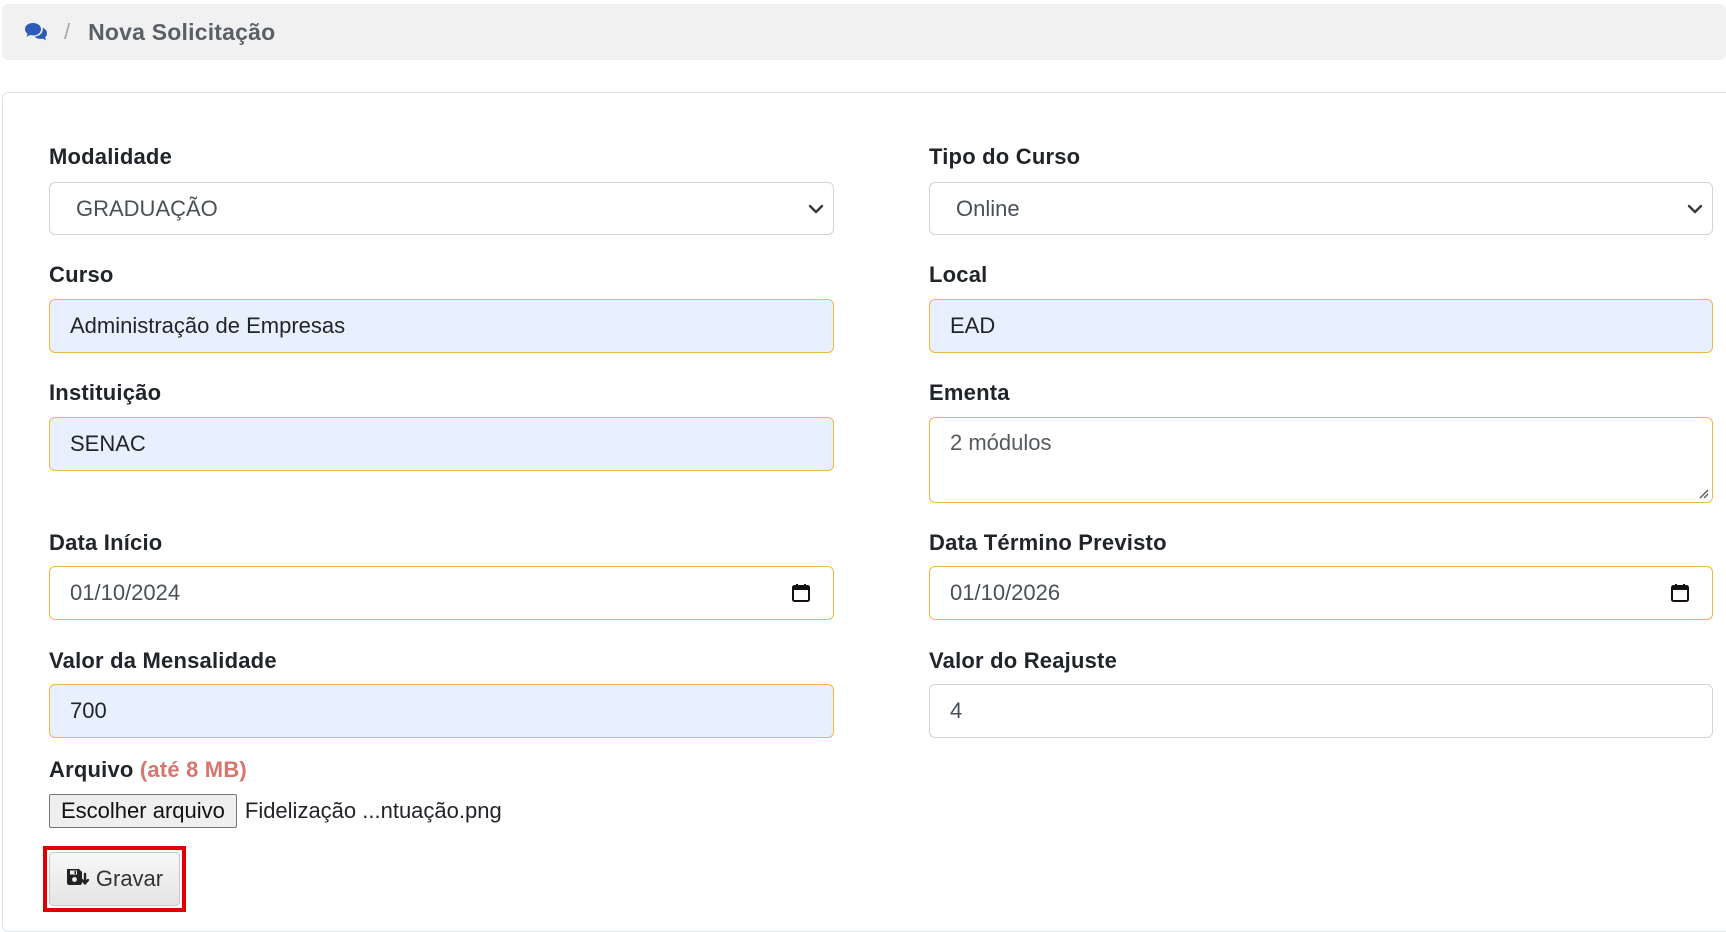  What do you see at coordinates (182, 31) in the screenshot?
I see `page-title: Nova Solicitação` at bounding box center [182, 31].